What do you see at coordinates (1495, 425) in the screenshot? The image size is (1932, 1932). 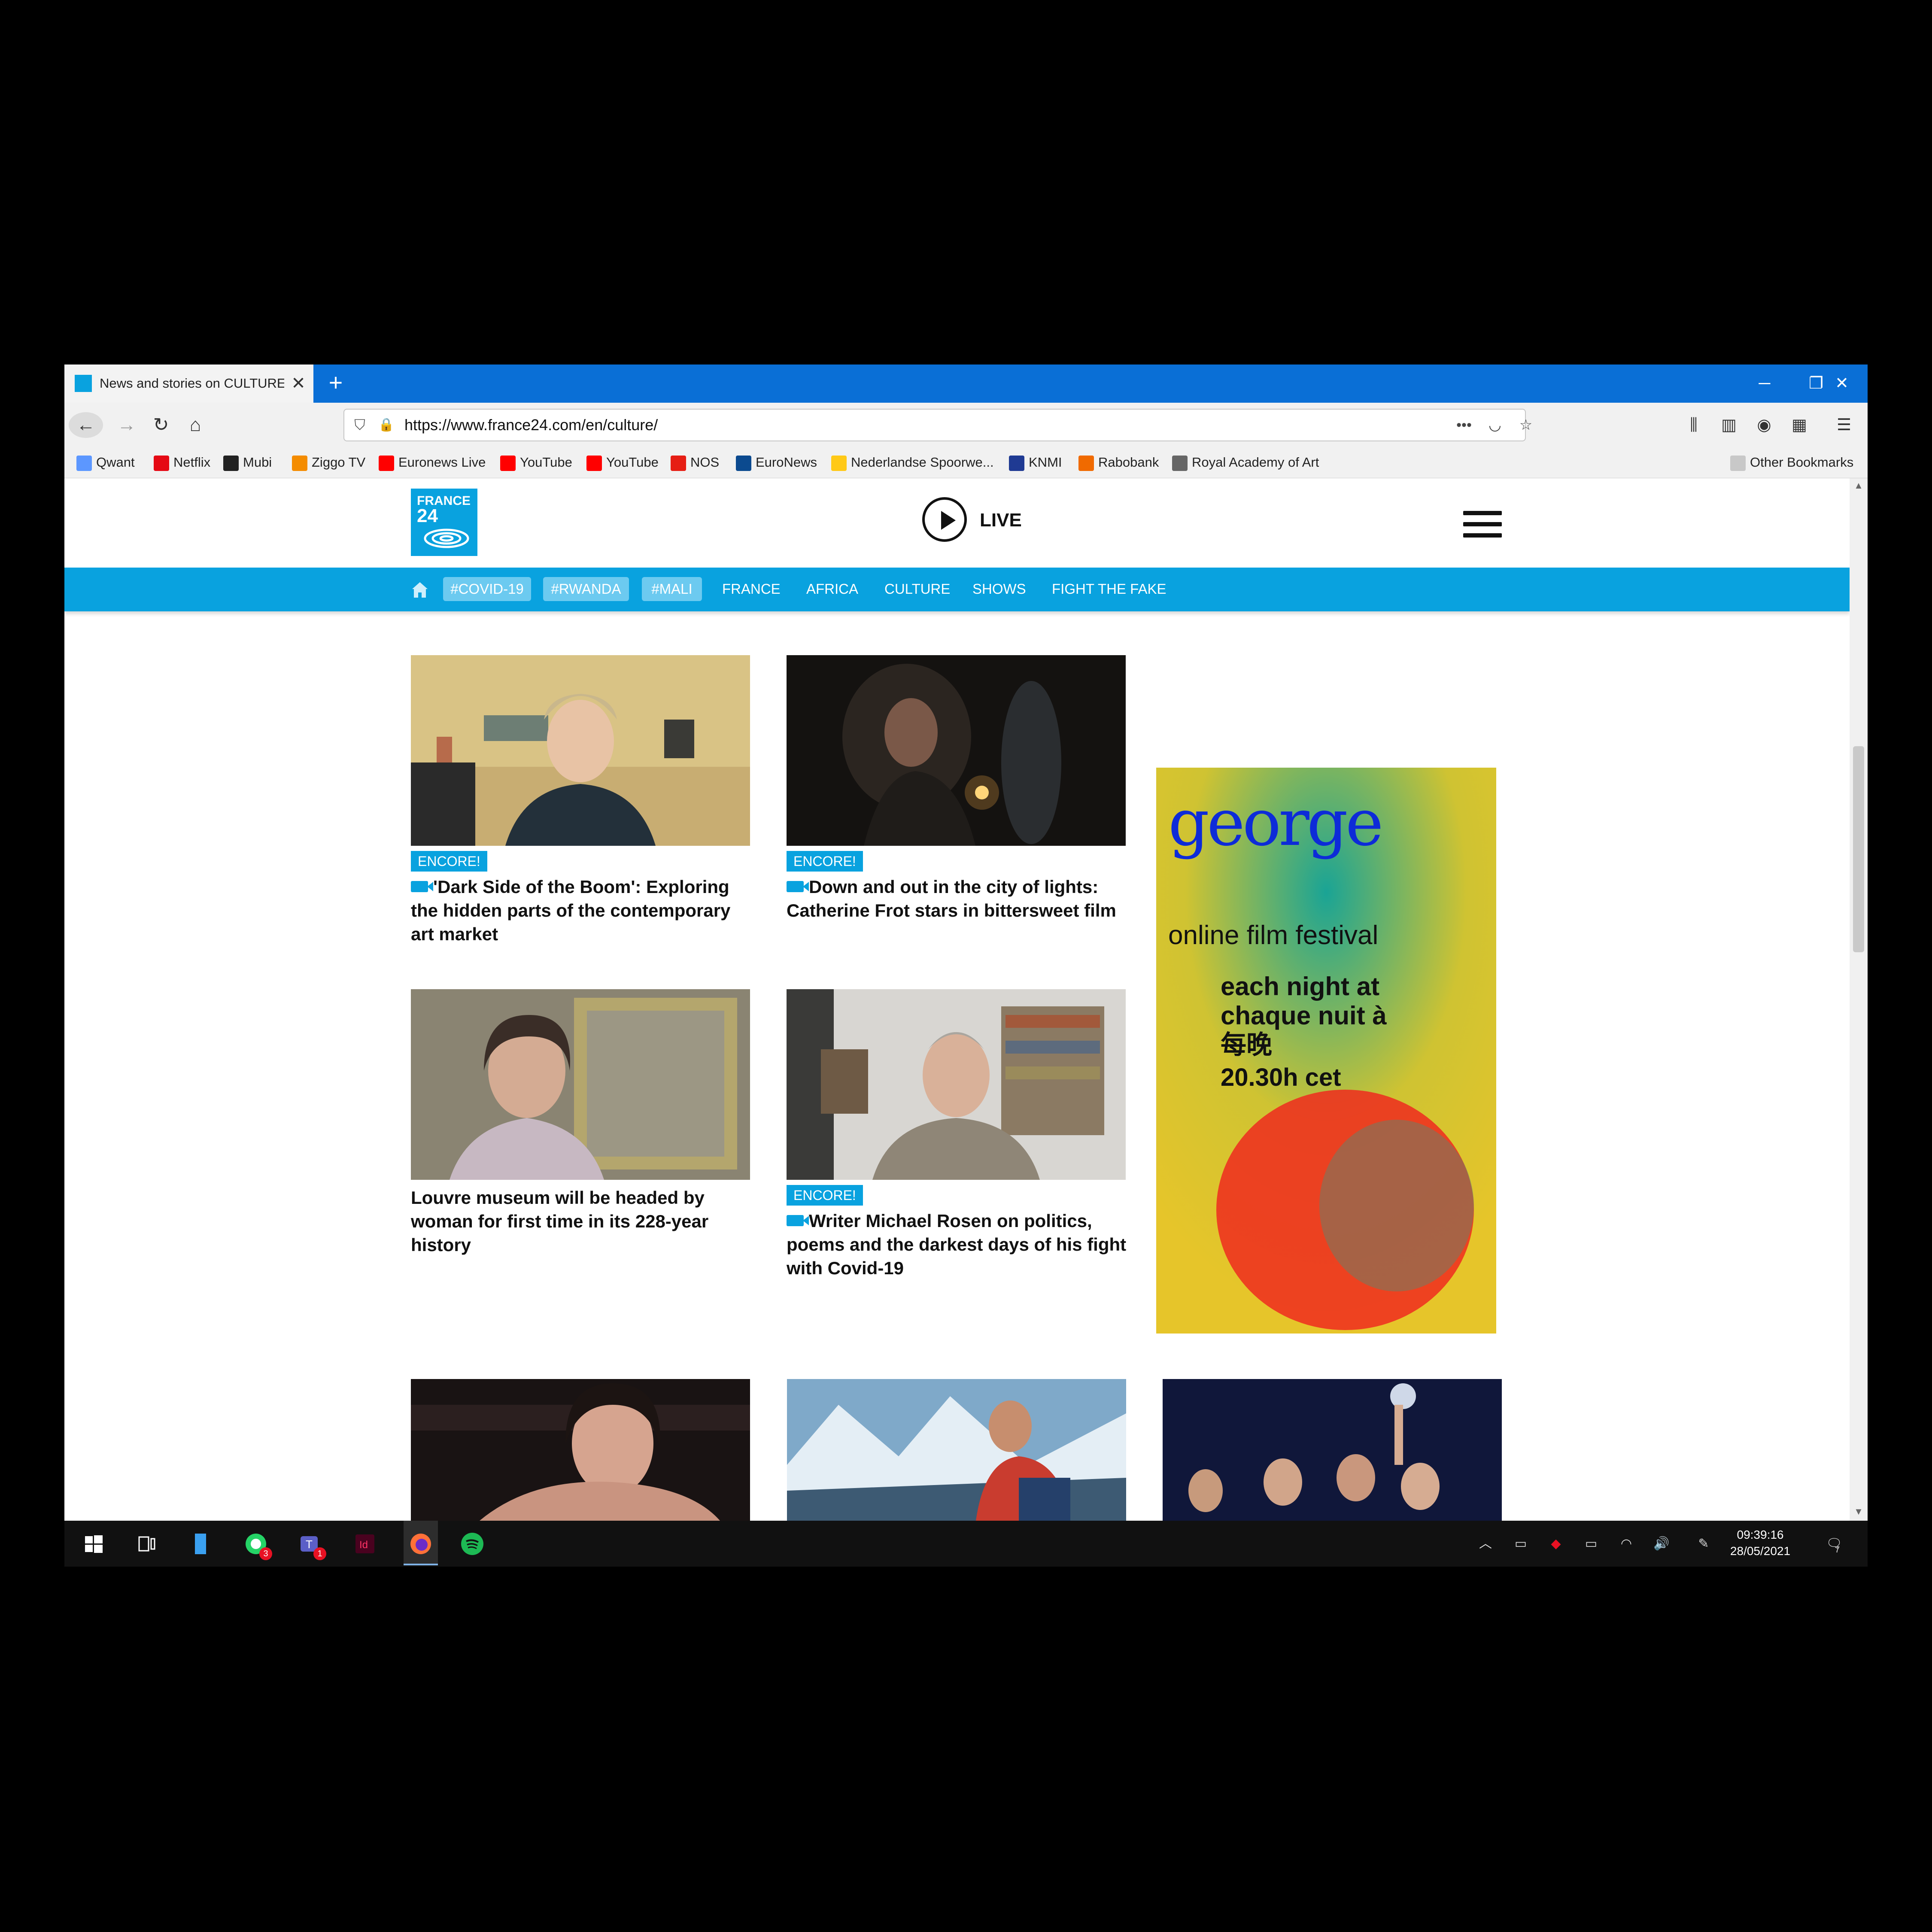 I see `pocket-icon: ◡` at bounding box center [1495, 425].